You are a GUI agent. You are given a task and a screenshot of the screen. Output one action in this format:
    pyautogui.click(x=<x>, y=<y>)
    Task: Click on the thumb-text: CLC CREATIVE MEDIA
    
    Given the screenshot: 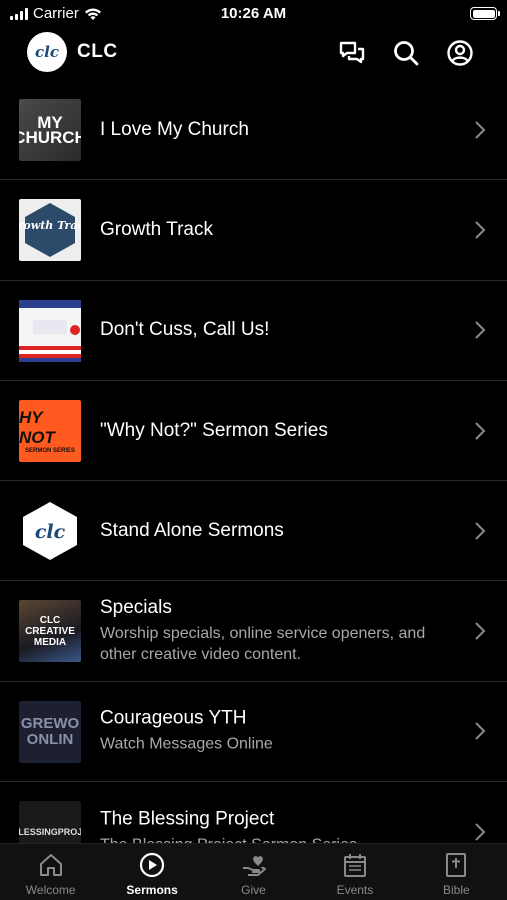 What is the action you would take?
    pyautogui.click(x=50, y=631)
    